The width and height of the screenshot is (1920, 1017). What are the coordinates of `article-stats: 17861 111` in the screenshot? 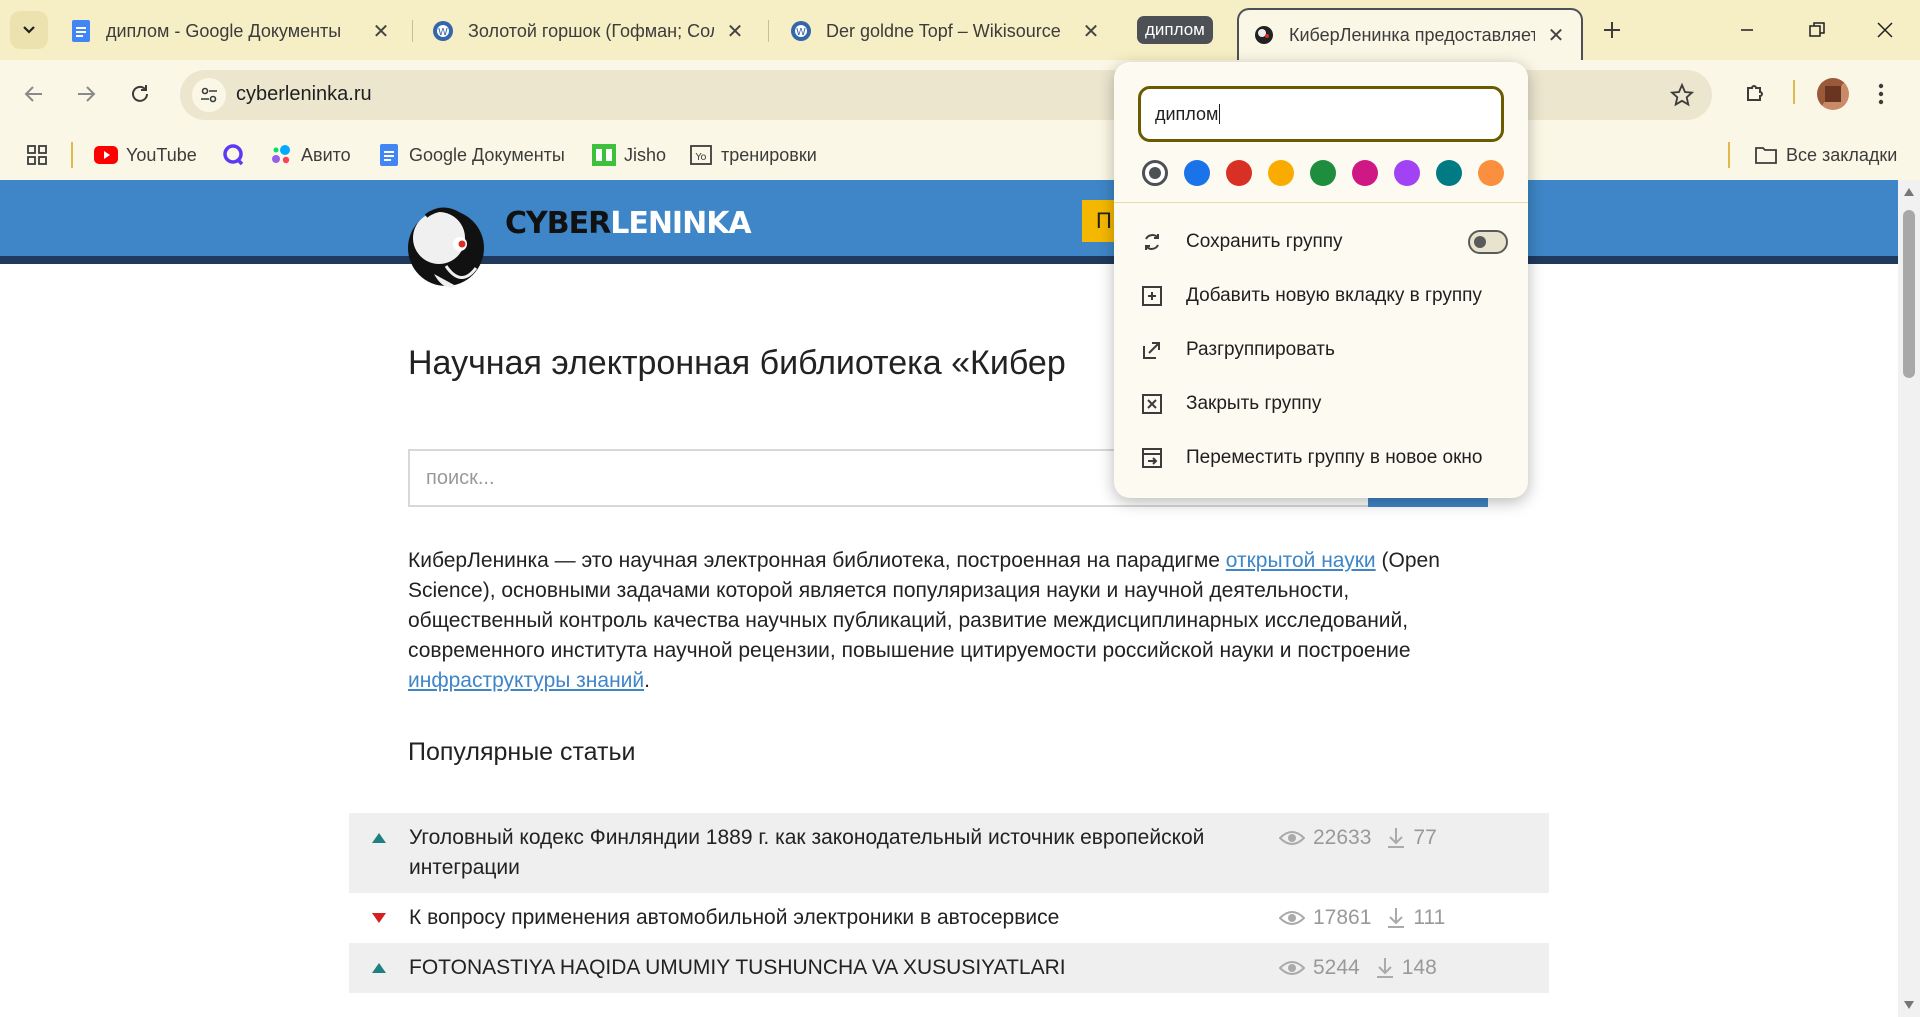 It's located at (1370, 918).